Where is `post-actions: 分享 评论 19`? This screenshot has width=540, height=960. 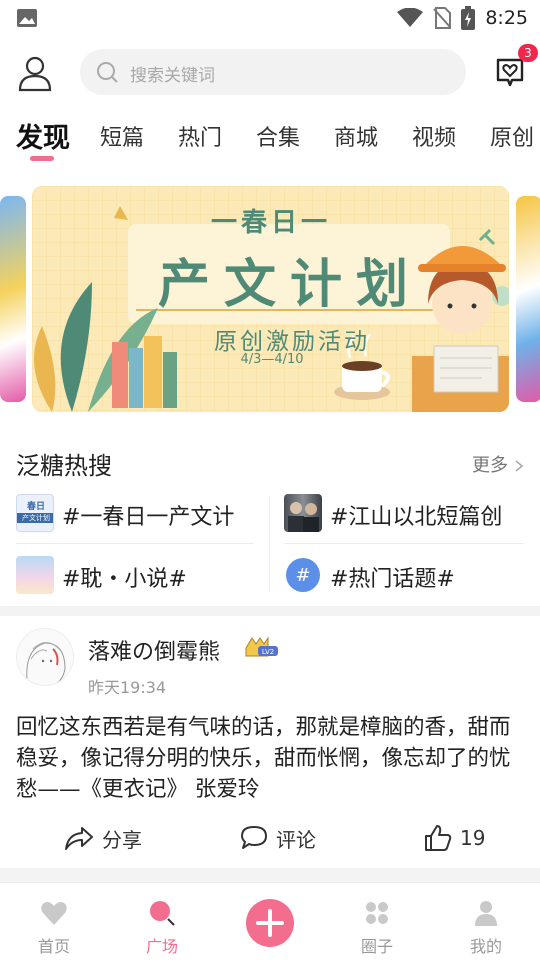 post-actions: 分享 评论 19 is located at coordinates (270, 838).